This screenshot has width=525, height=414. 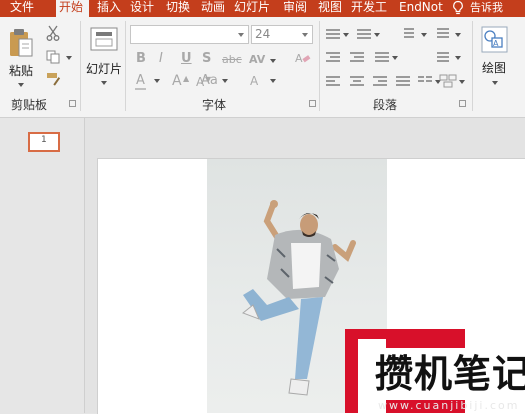 I want to click on bullets-icon, so click(x=333, y=34).